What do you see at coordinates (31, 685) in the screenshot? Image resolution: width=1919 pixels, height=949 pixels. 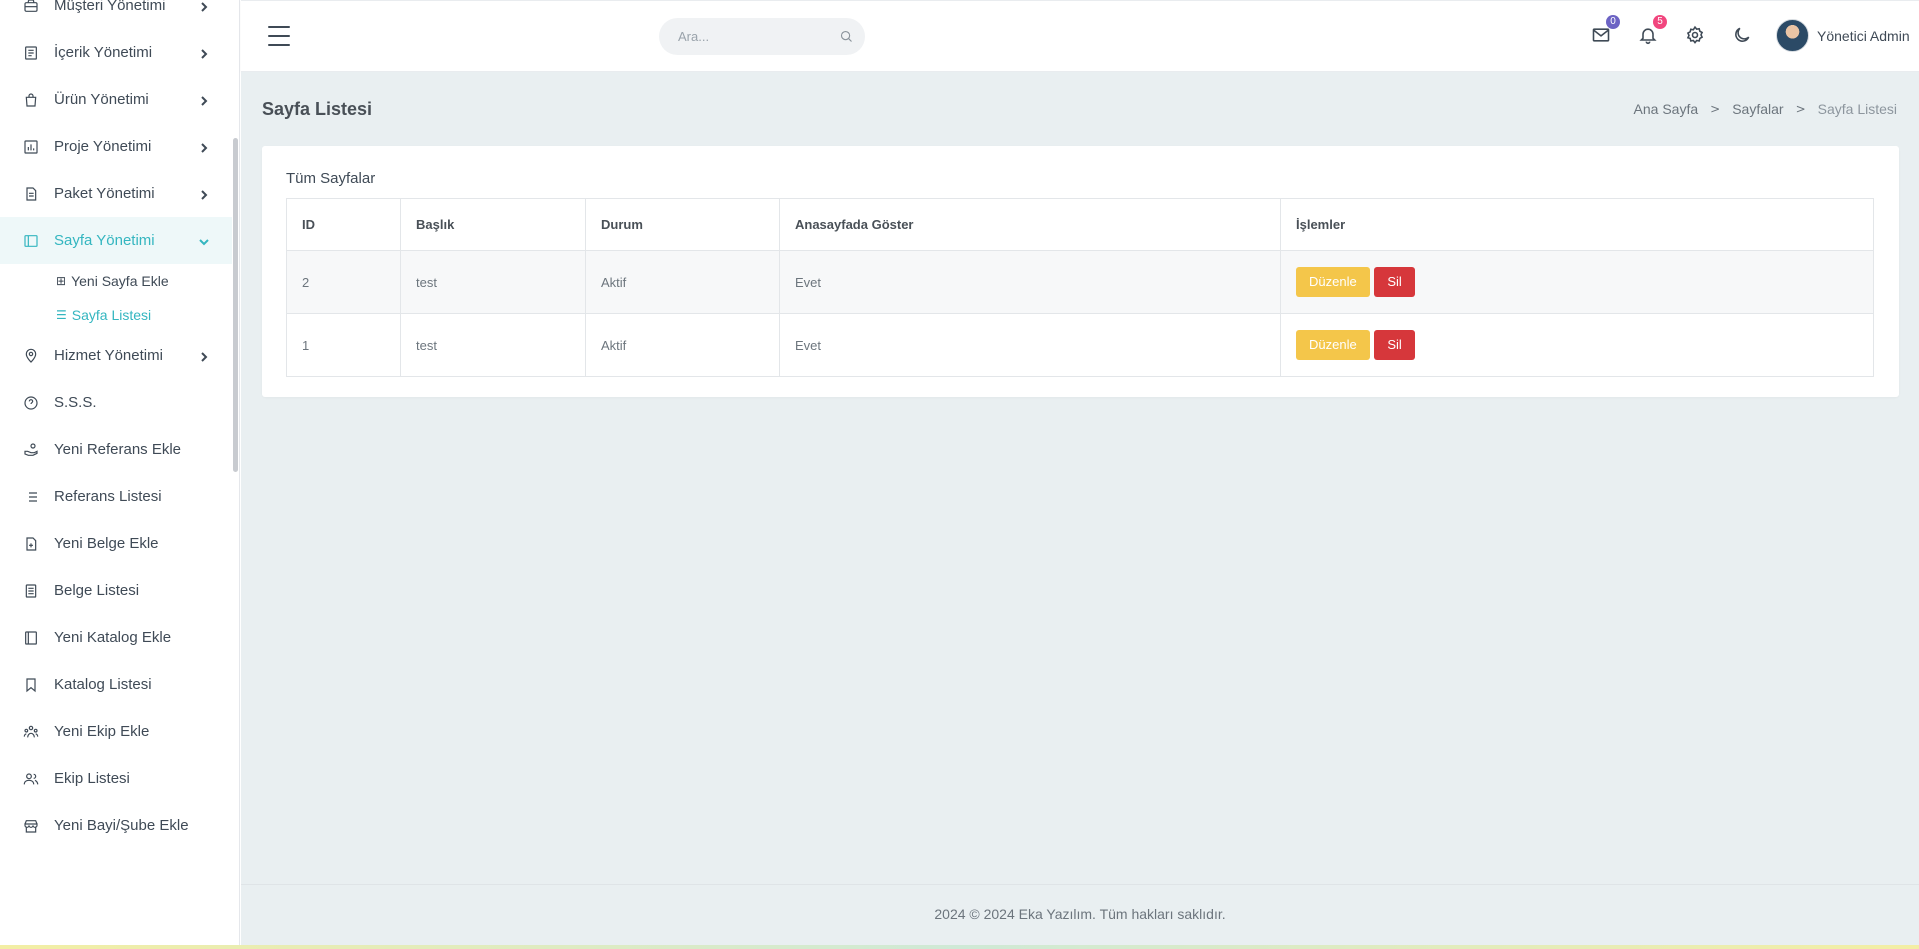 I see `bookmark-icon` at bounding box center [31, 685].